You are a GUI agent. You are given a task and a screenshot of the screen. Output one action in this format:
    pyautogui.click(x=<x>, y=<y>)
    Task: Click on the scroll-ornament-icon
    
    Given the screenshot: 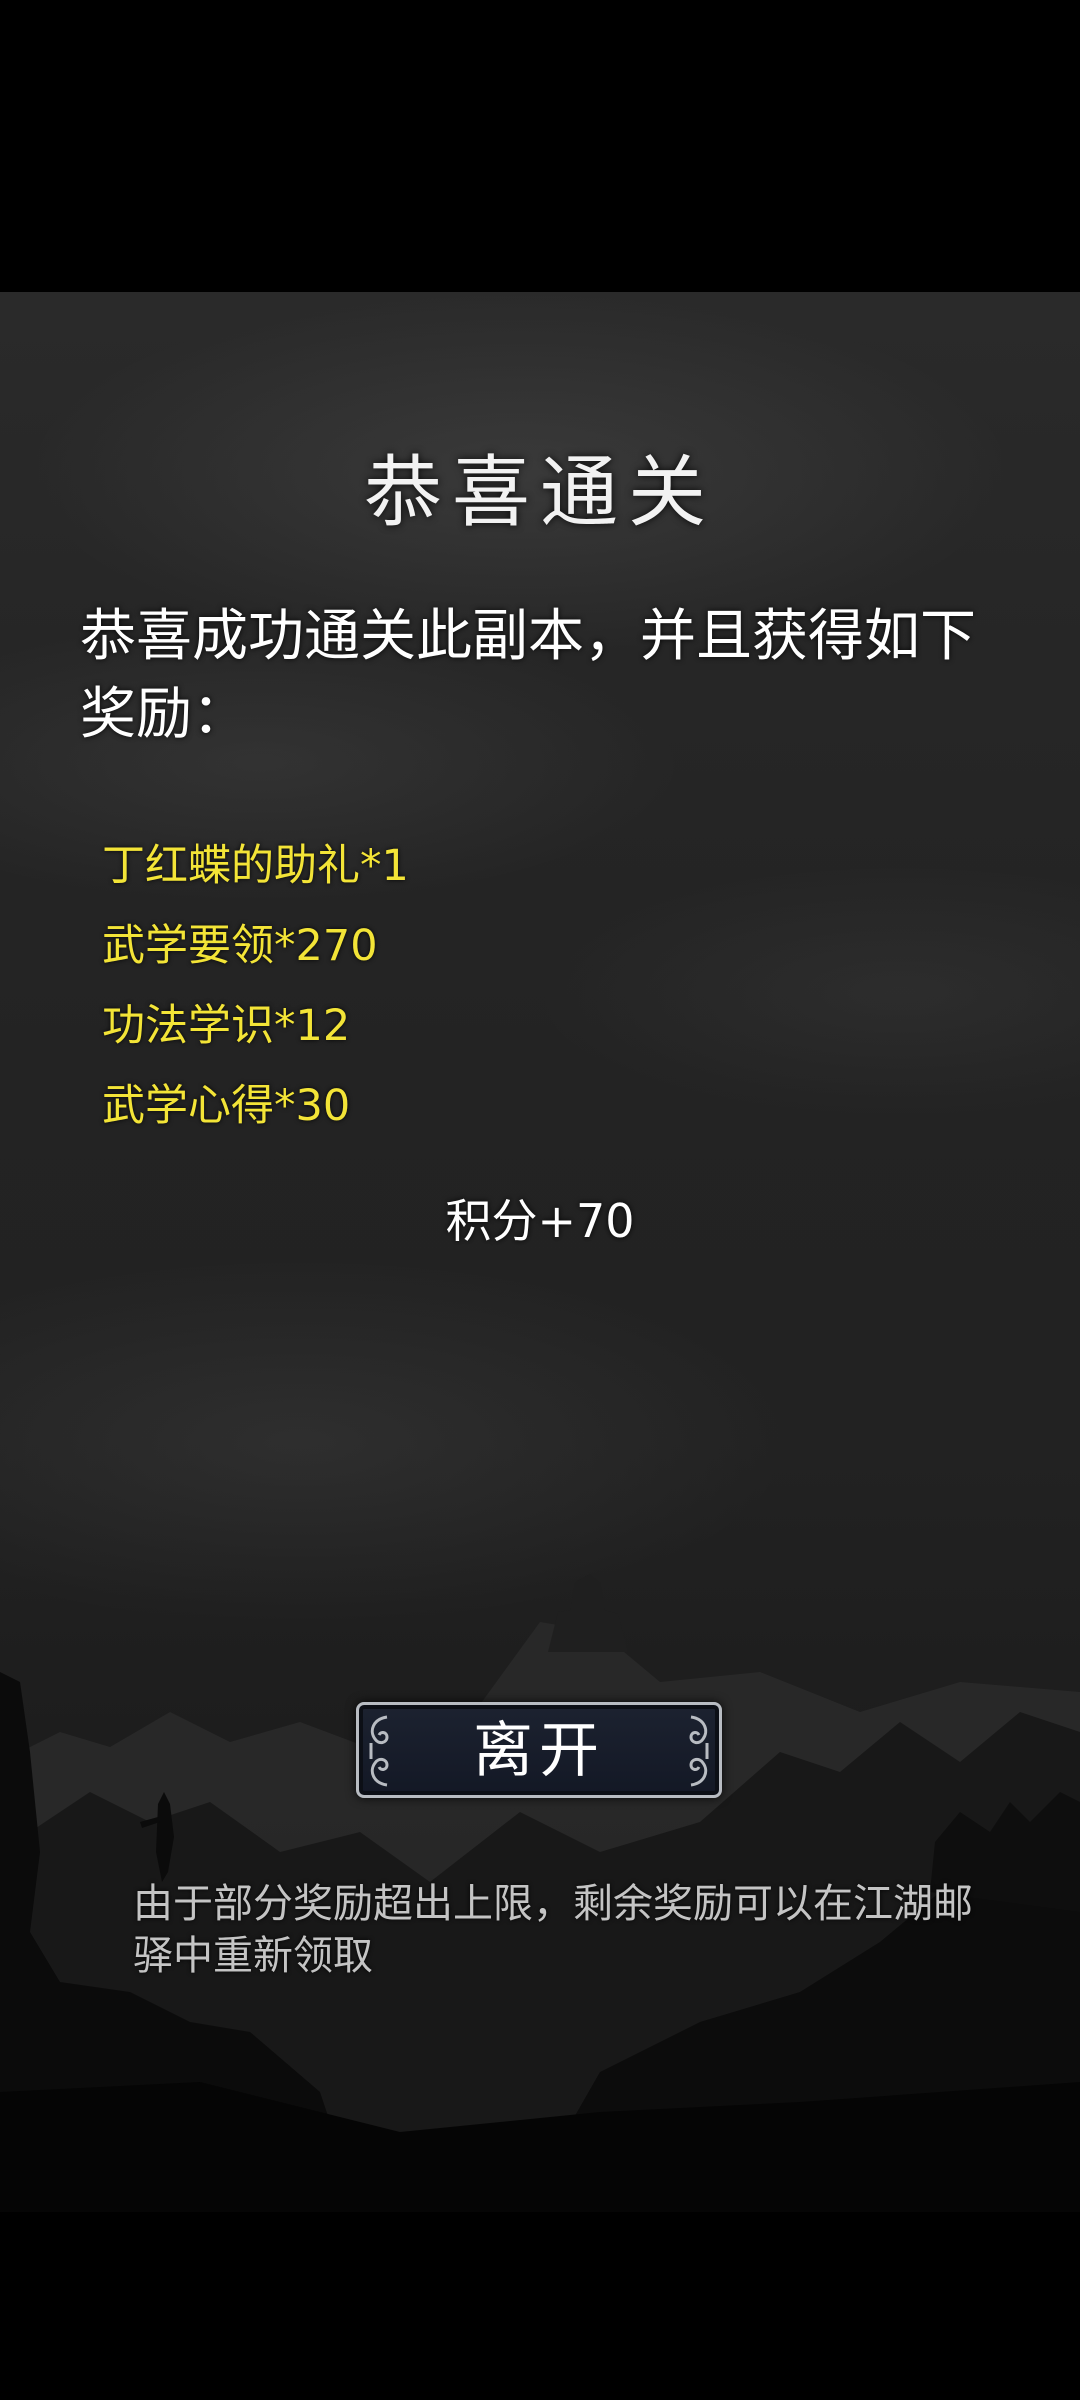 What is the action you would take?
    pyautogui.click(x=699, y=1751)
    